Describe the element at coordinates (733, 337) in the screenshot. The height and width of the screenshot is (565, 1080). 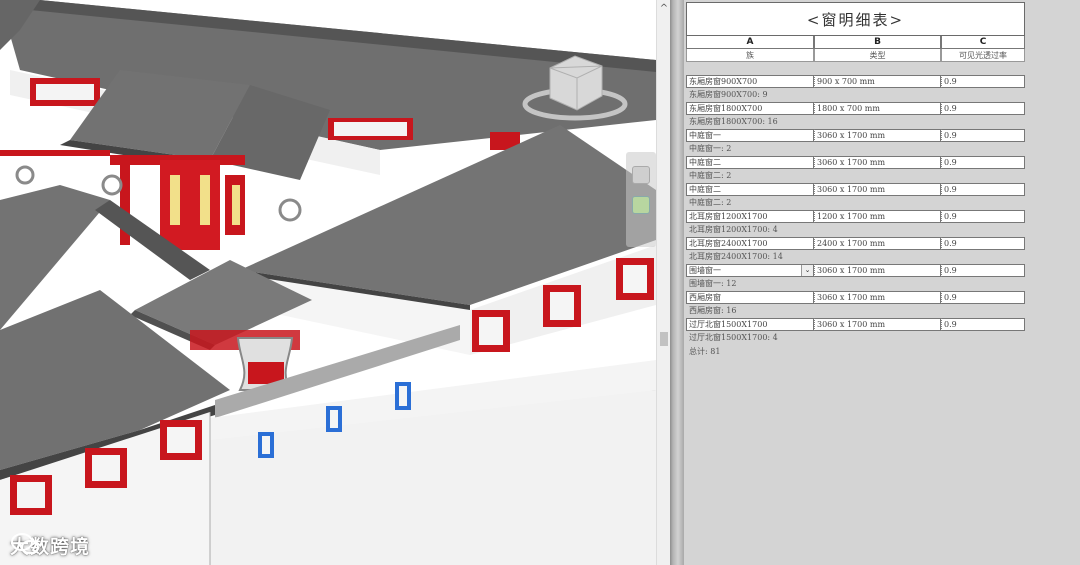
I see `group-count-row: 过厅北窗1500X1700: 4` at that location.